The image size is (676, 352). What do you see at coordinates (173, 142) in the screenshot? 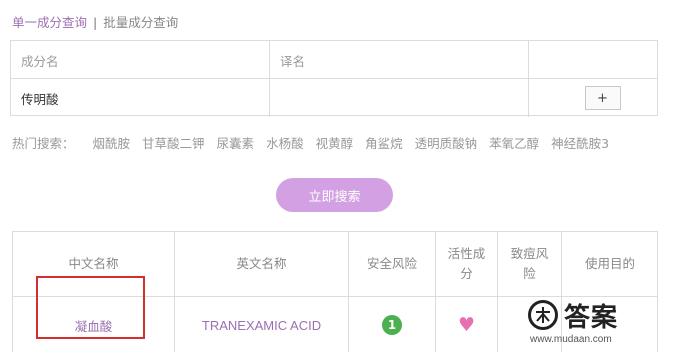
I see `hot-search-item: 甘草酸二钾` at bounding box center [173, 142].